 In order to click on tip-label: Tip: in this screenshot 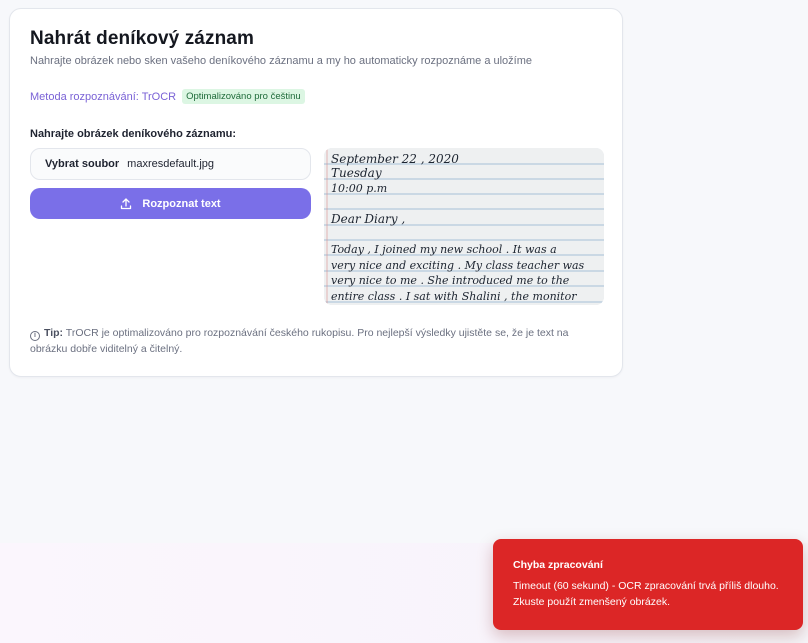, I will do `click(54, 333)`.